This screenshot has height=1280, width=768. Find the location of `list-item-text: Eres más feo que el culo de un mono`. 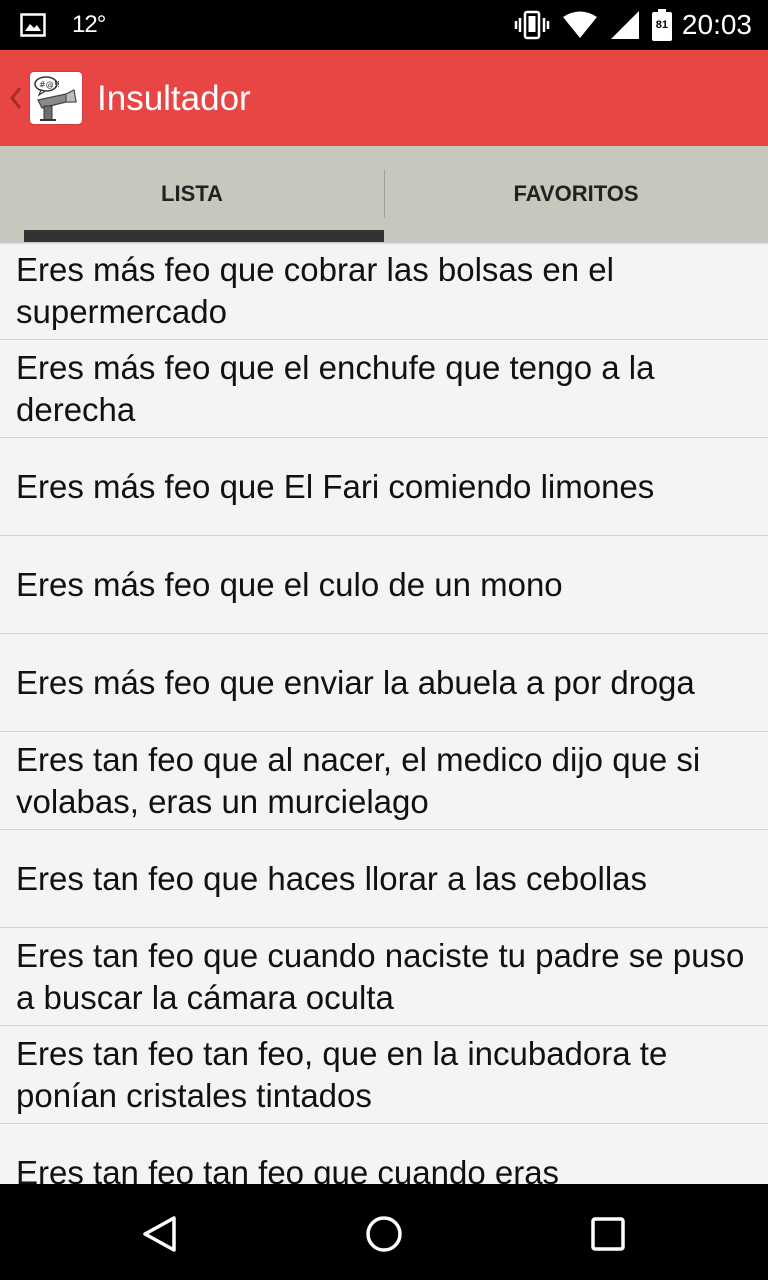

list-item-text: Eres más feo que el culo de un mono is located at coordinates (289, 584).